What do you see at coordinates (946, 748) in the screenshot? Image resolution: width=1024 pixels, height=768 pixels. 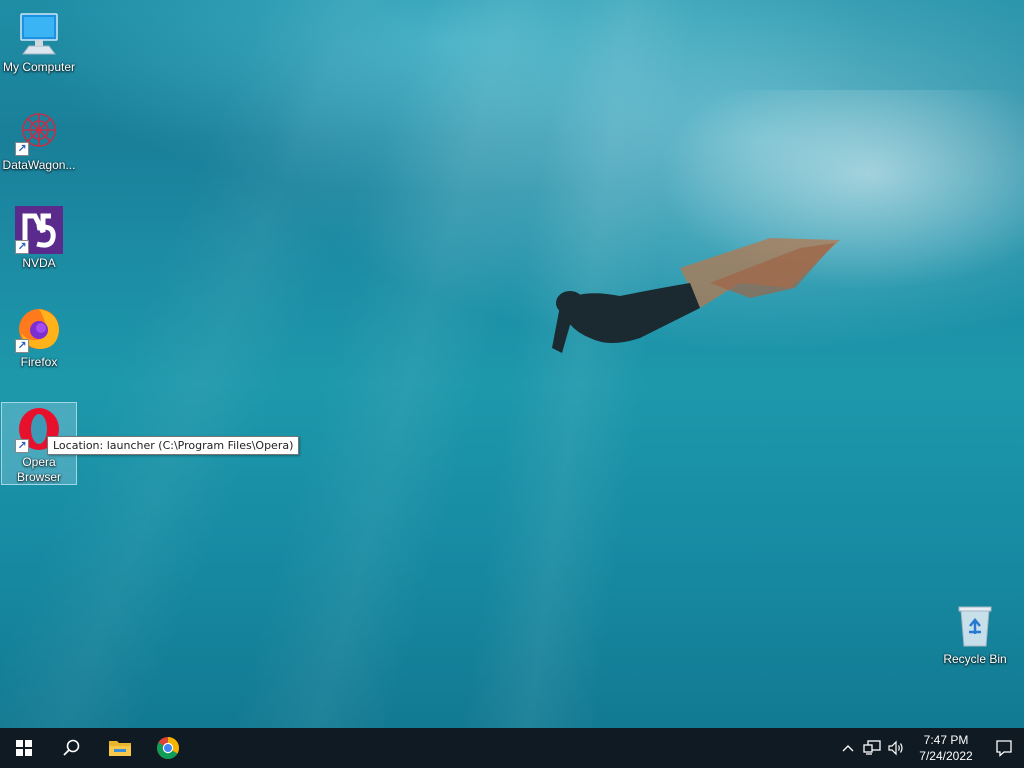 I see `clock: 7:47 PM 7/24/2022` at bounding box center [946, 748].